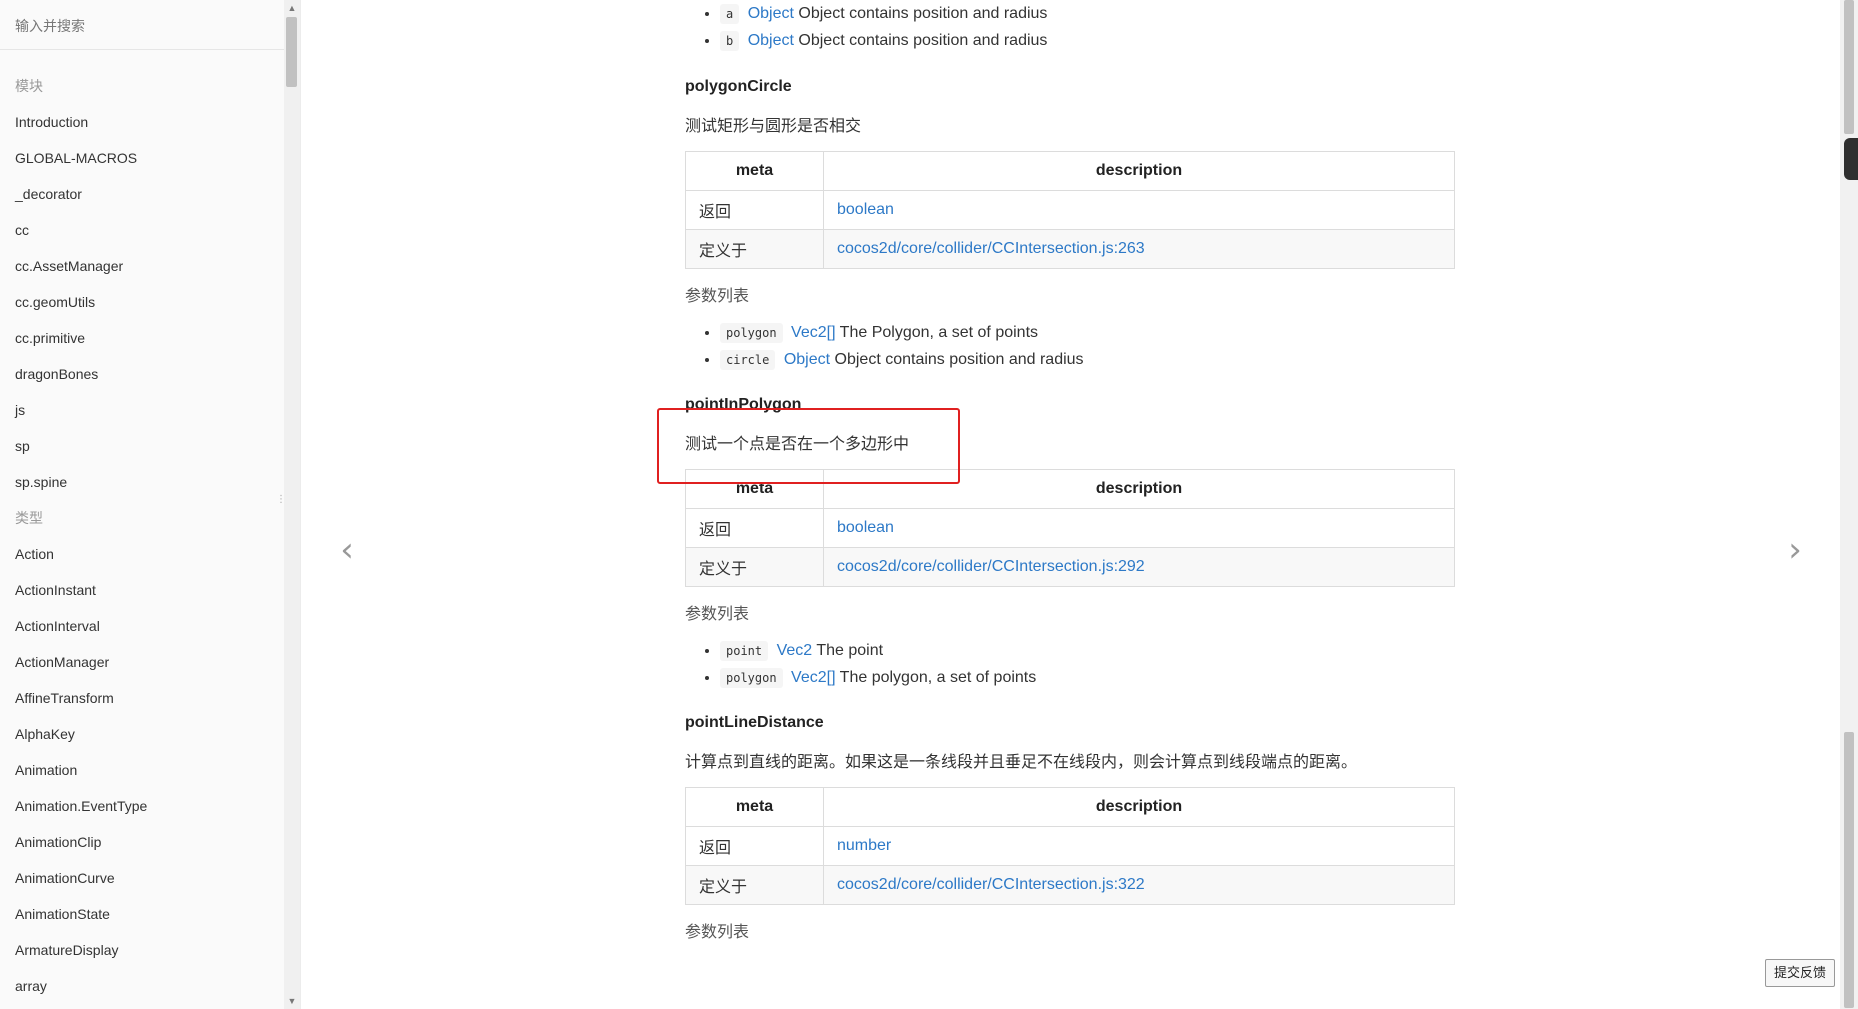 This screenshot has width=1858, height=1009. What do you see at coordinates (292, 504) in the screenshot?
I see `sidebar-scrollbar: ▲ ▼` at bounding box center [292, 504].